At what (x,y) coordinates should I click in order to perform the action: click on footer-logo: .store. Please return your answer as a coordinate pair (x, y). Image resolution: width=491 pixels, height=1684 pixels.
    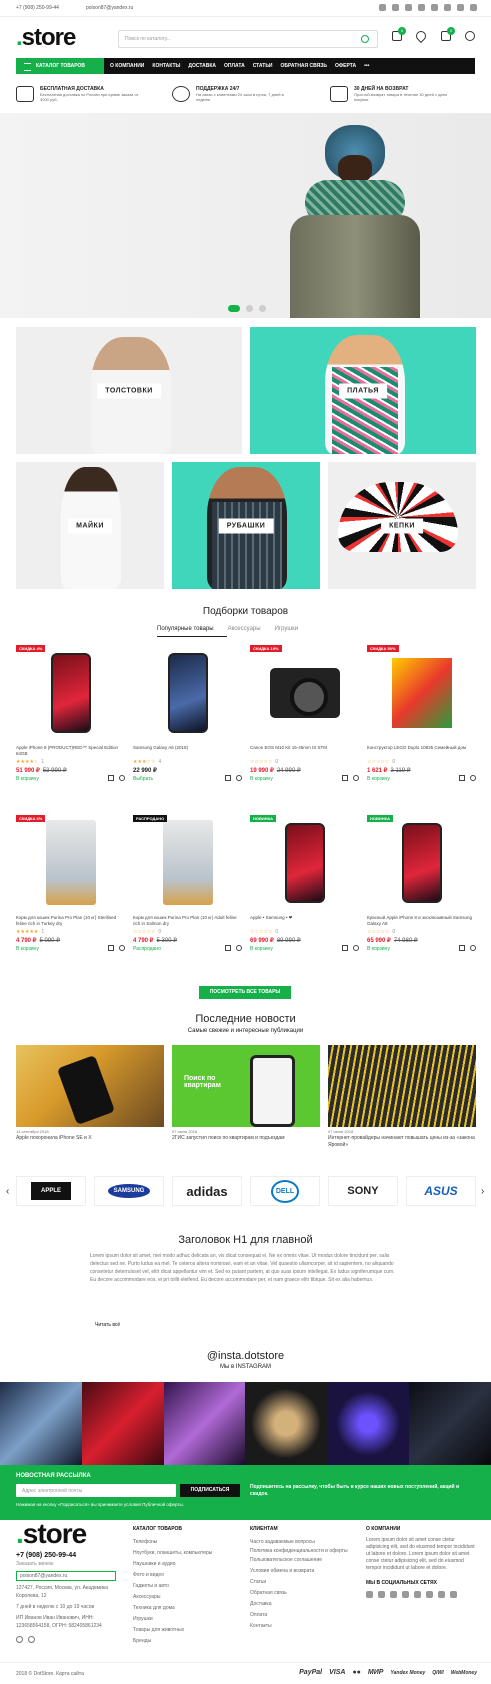
    Looking at the image, I should click on (51, 1534).